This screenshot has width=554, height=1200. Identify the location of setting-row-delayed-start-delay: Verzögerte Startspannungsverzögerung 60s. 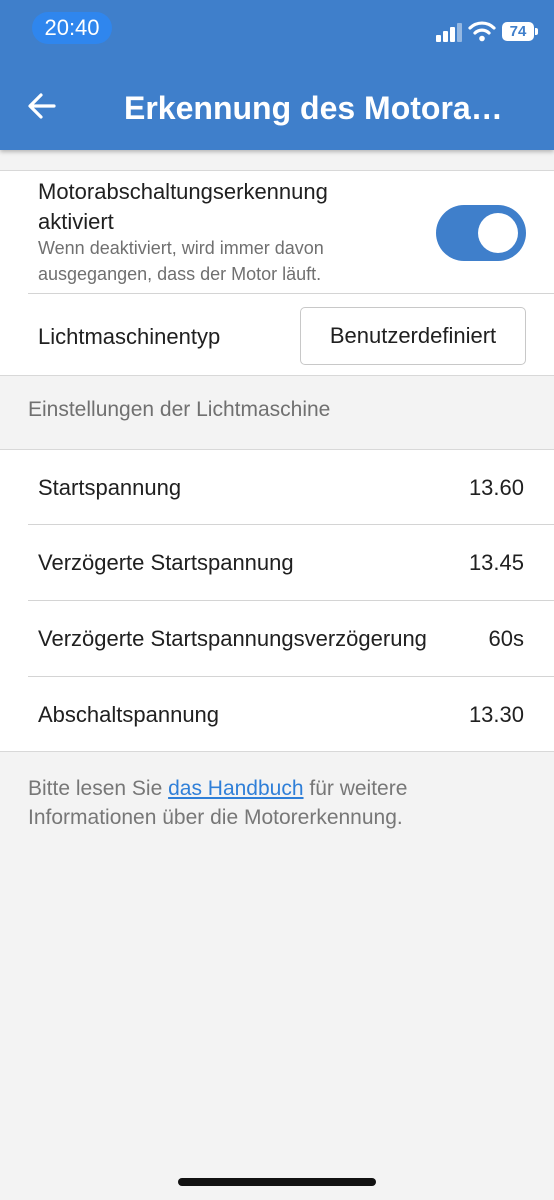
(277, 638).